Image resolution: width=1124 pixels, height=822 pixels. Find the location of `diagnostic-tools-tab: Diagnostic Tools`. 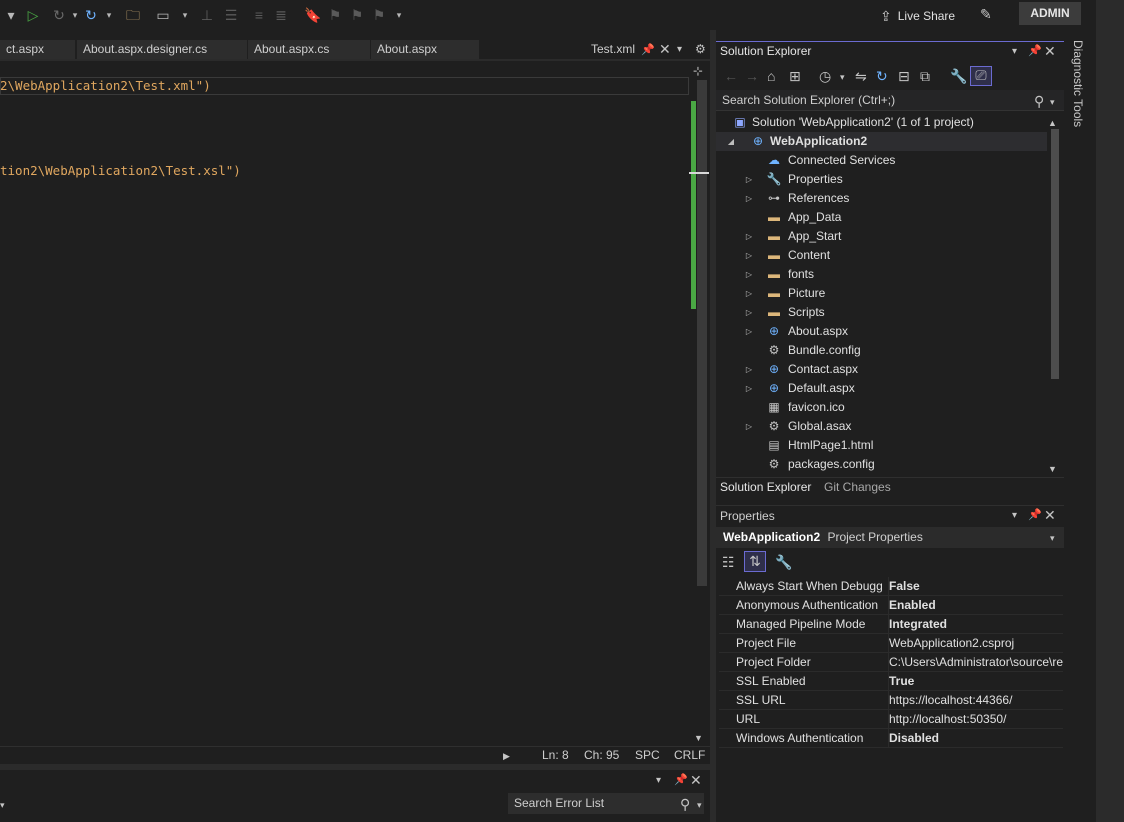

diagnostic-tools-tab: Diagnostic Tools is located at coordinates (1077, 90).